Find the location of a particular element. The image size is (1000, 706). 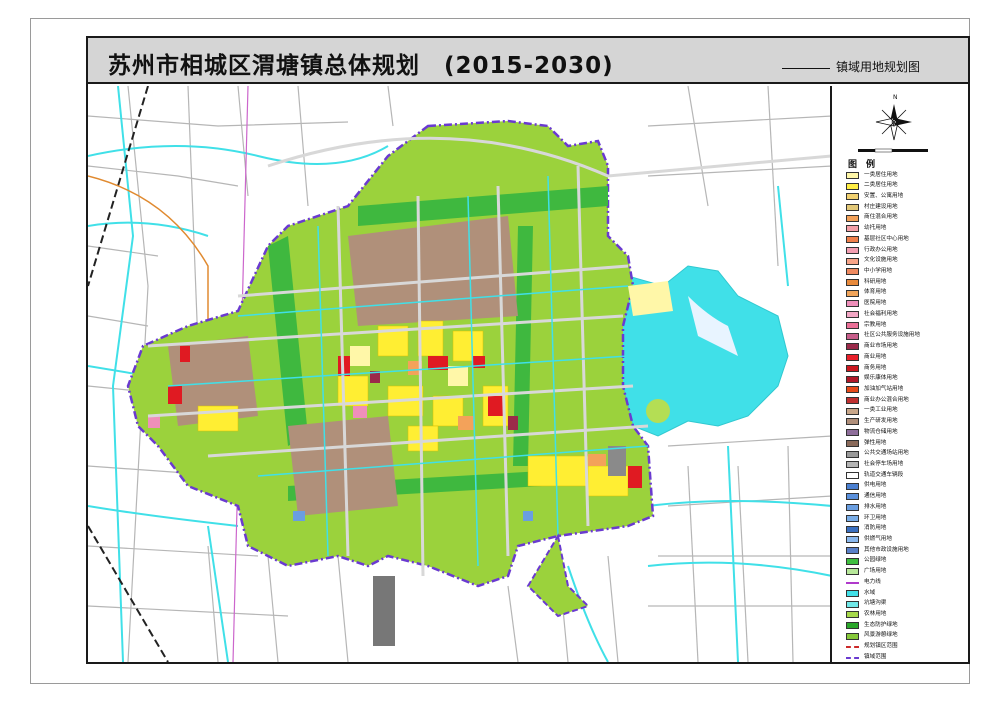

legend-item: 排水用地 is located at coordinates (906, 507).